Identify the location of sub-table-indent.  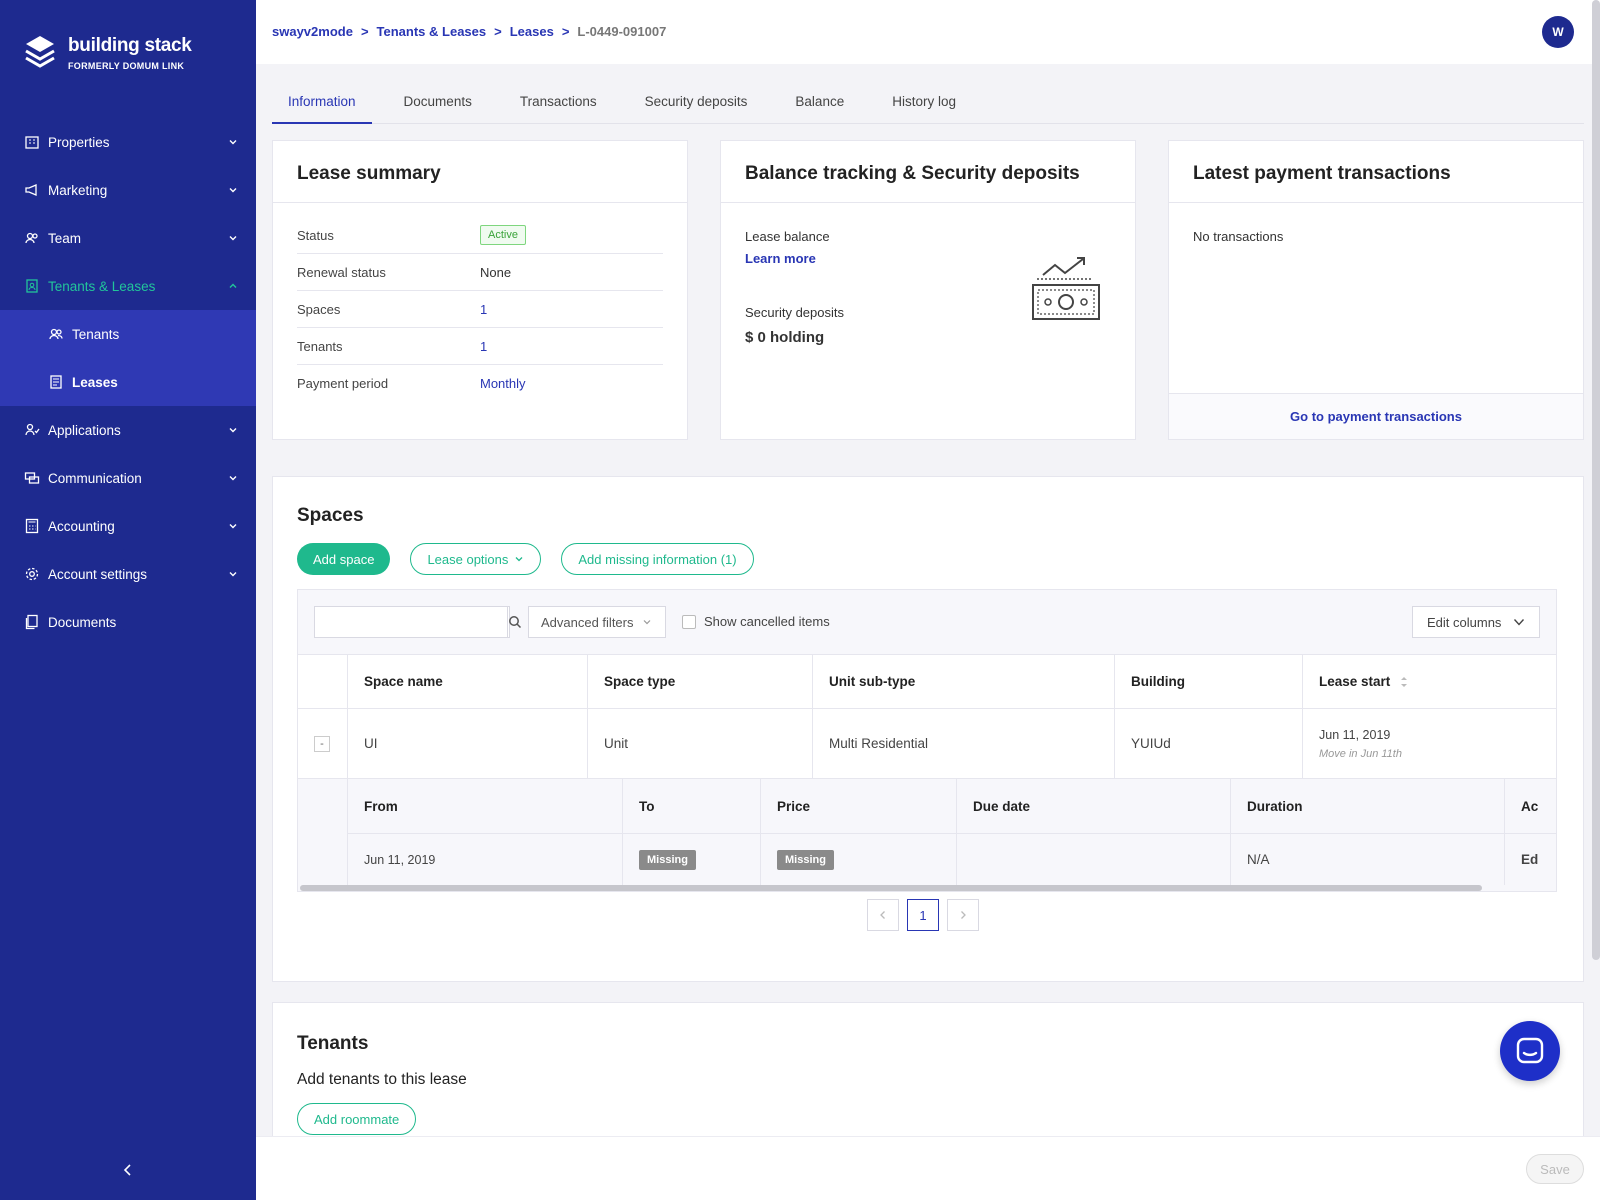
(323, 832).